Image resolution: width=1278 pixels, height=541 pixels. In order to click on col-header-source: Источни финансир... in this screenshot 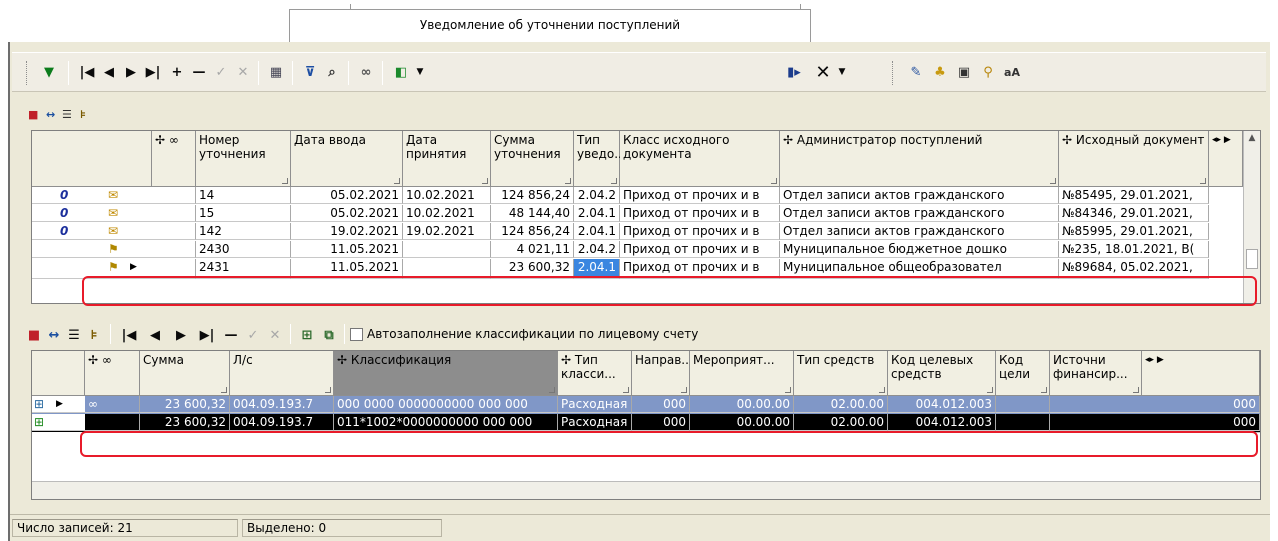, I will do `click(1096, 373)`.